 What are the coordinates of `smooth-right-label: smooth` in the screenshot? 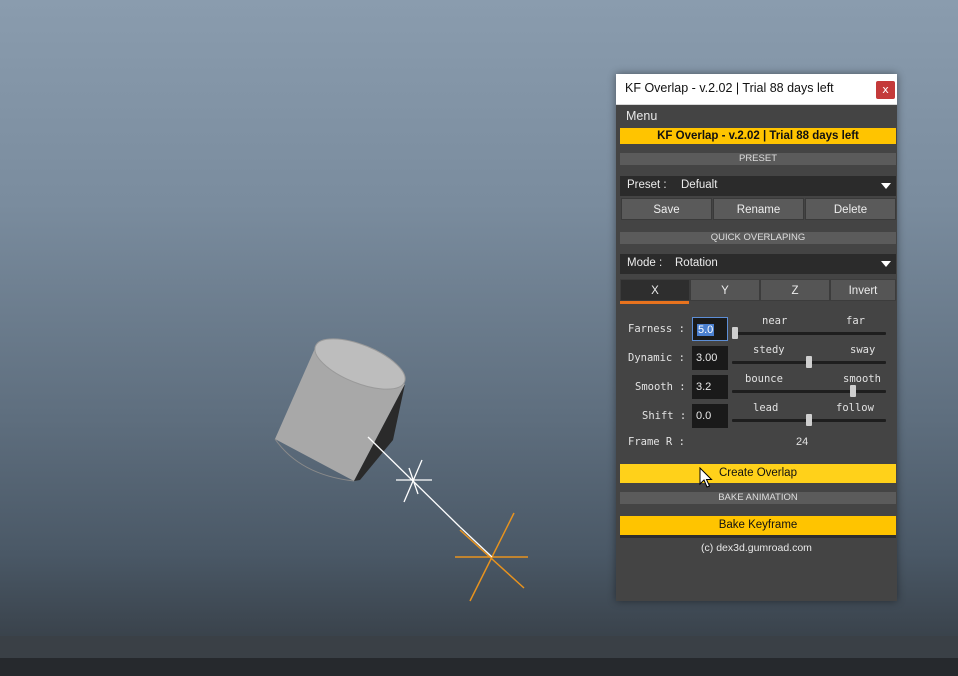 It's located at (862, 379).